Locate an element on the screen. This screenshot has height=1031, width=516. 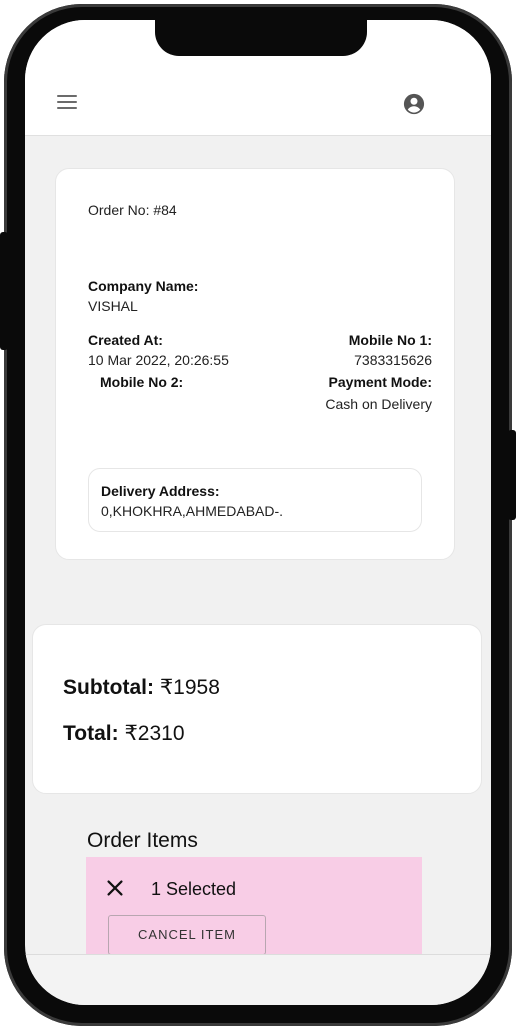
total-line: Total: ₹2310 is located at coordinates (124, 733).